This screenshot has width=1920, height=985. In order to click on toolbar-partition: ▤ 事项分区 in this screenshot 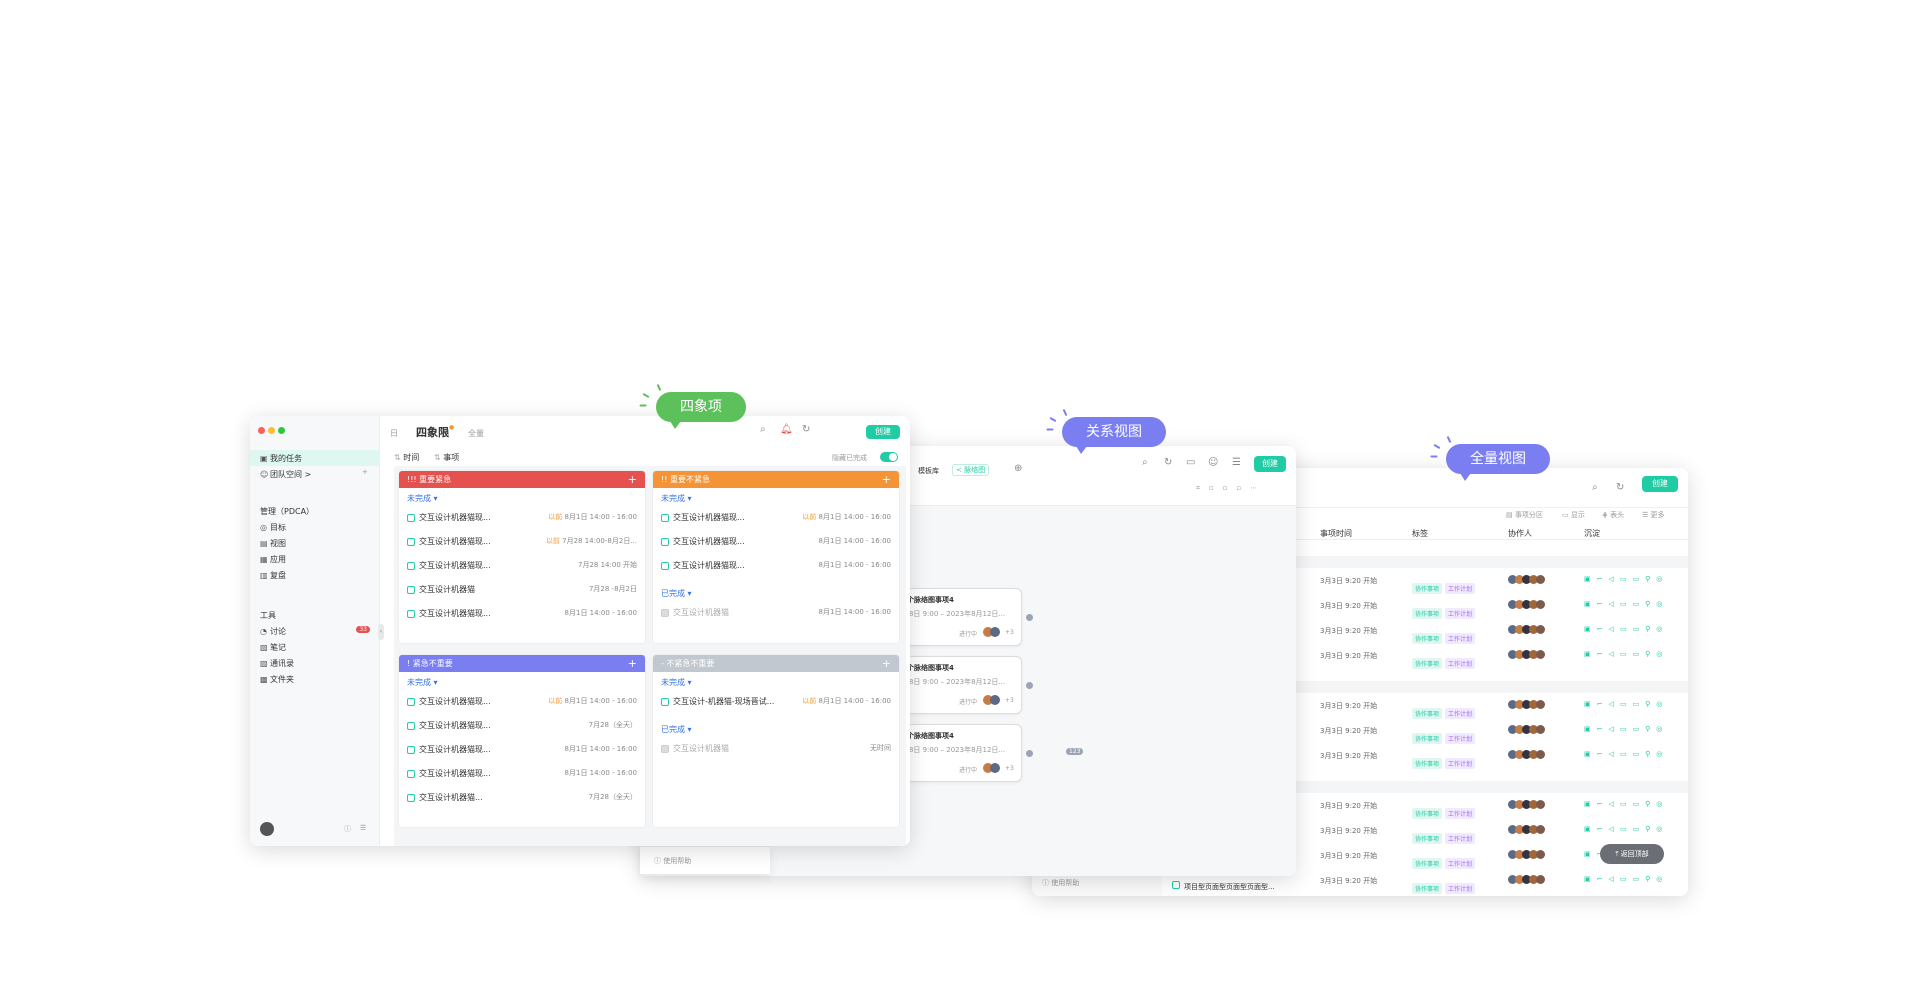, I will do `click(1524, 515)`.